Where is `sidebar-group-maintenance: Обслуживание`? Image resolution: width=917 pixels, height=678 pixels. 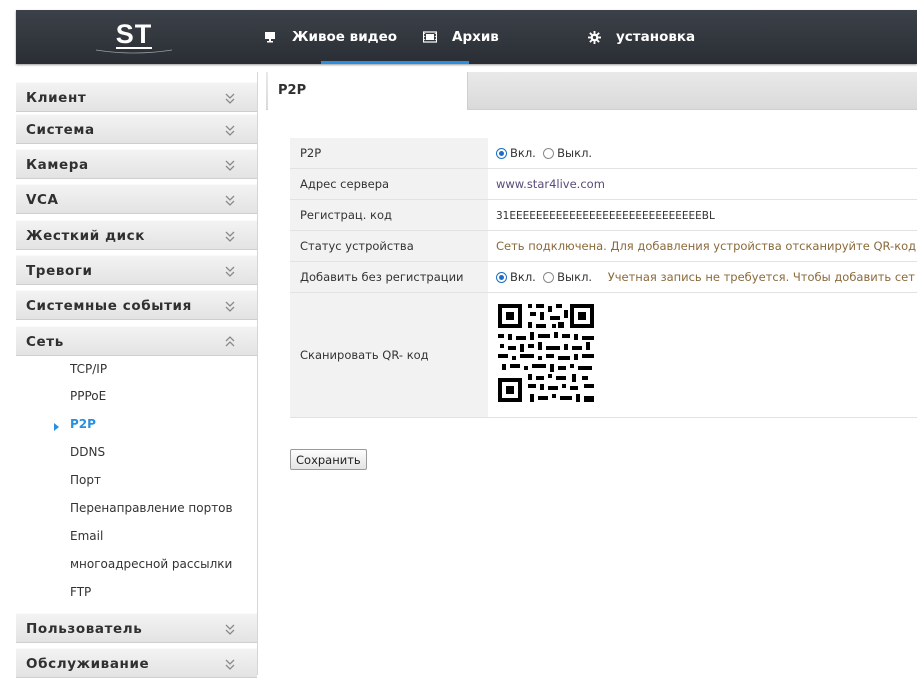
sidebar-group-maintenance: Обслуживание is located at coordinates (136, 663).